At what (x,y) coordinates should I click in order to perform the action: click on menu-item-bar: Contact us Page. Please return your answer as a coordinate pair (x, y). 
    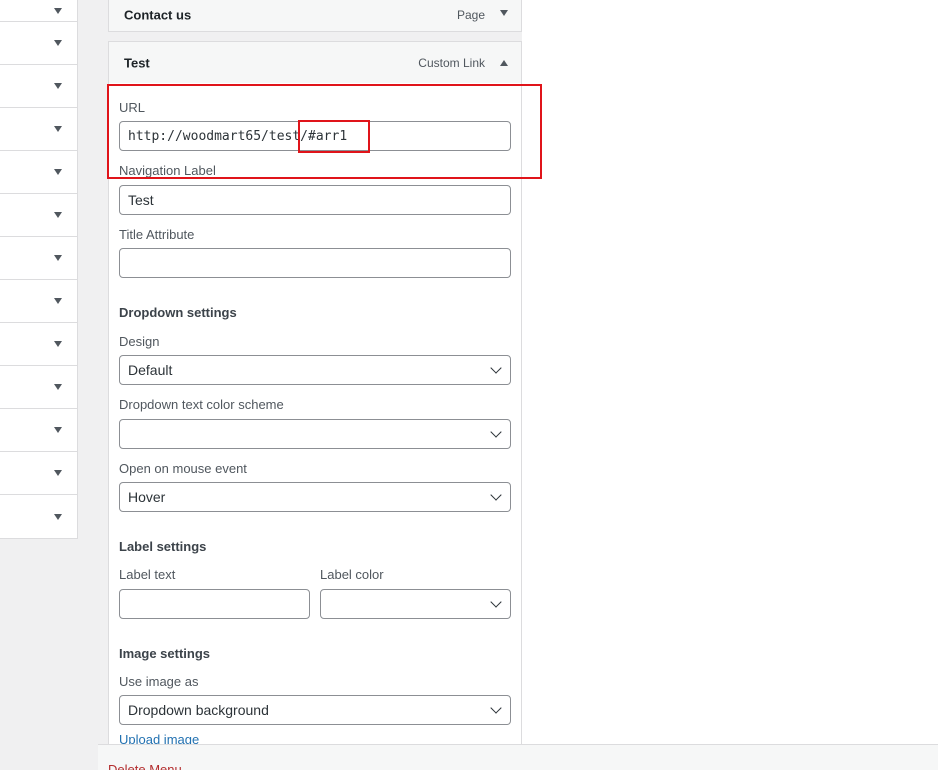
    Looking at the image, I should click on (315, 16).